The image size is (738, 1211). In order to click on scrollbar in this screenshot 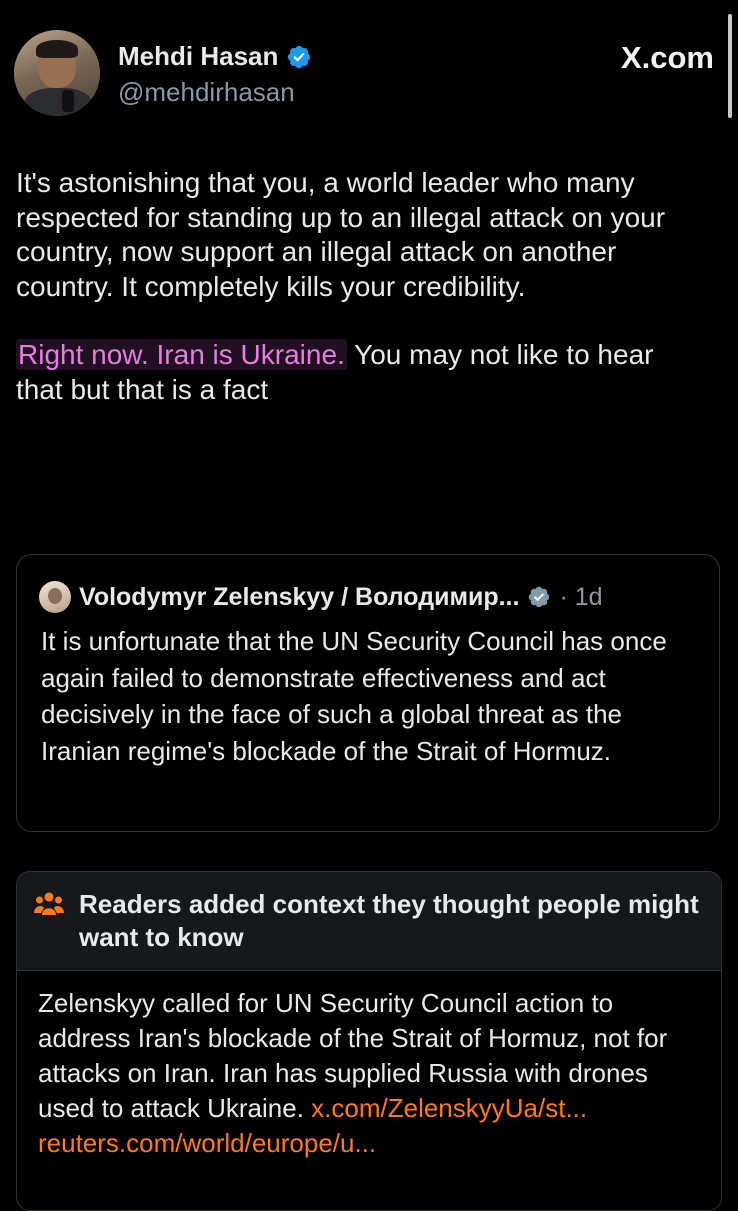, I will do `click(730, 66)`.